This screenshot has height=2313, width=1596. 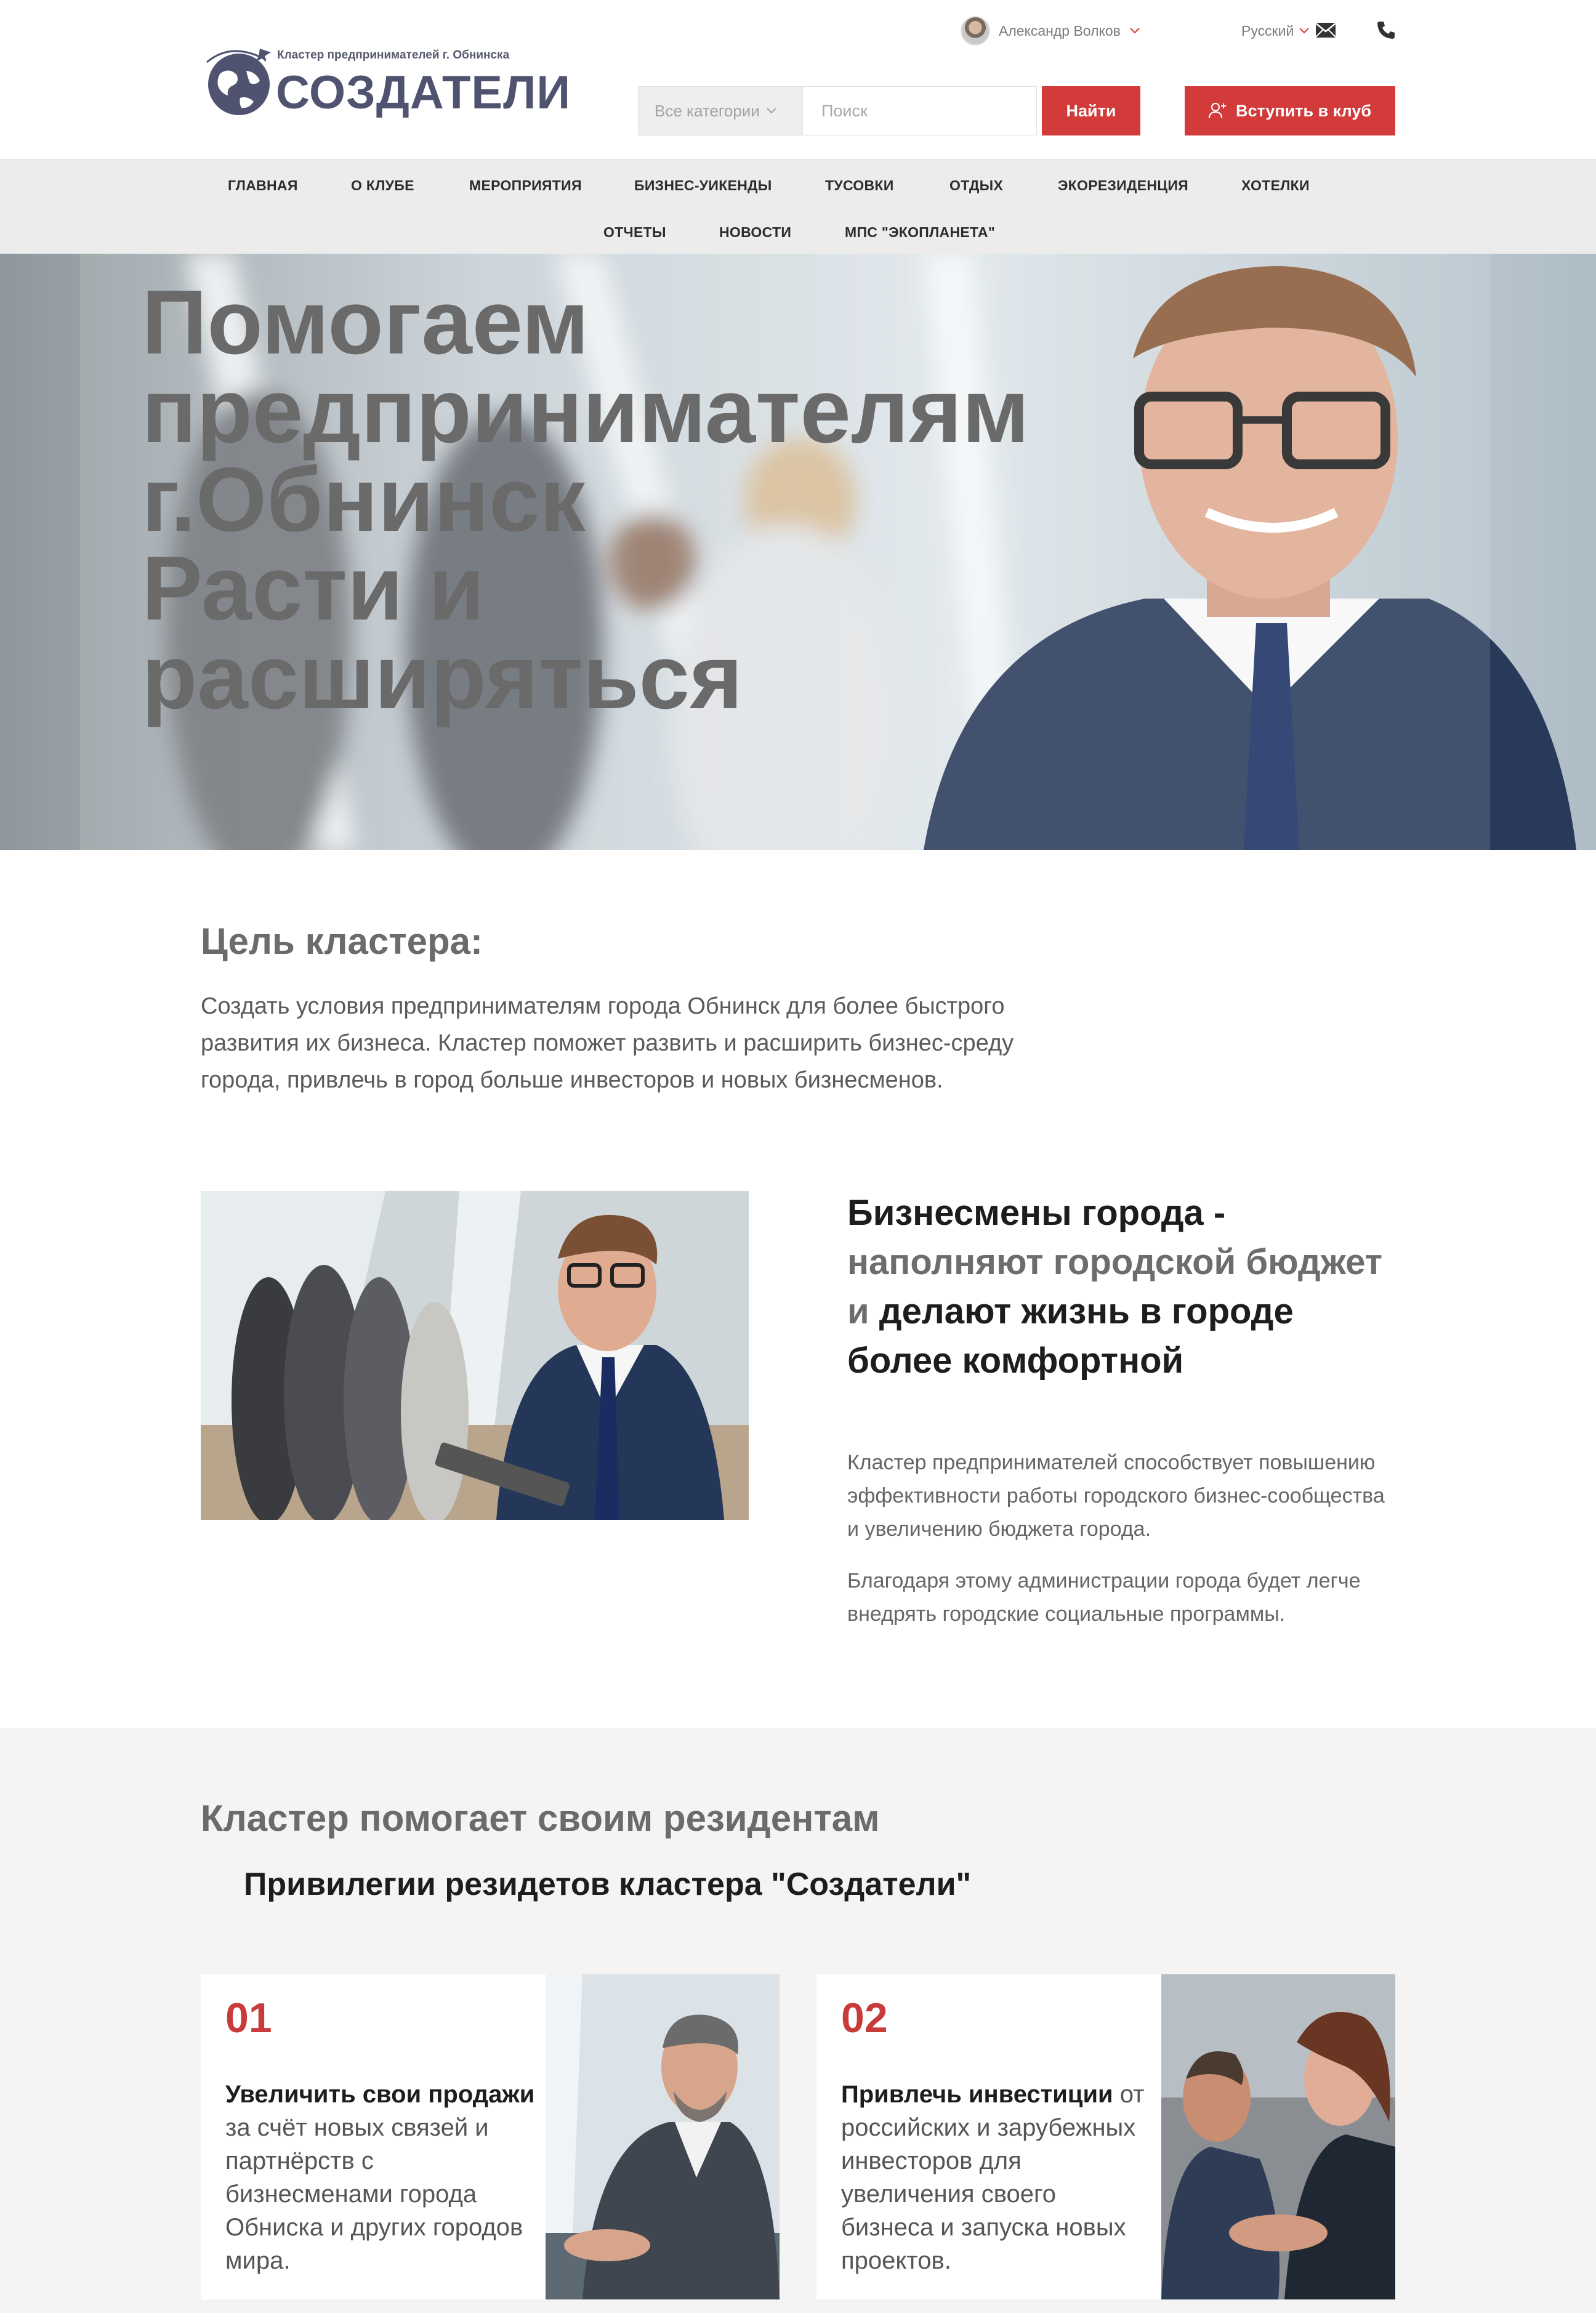 What do you see at coordinates (703, 186) in the screenshot?
I see `nav-item-weekends: БИЗНЕС-УИКЕНДЫ` at bounding box center [703, 186].